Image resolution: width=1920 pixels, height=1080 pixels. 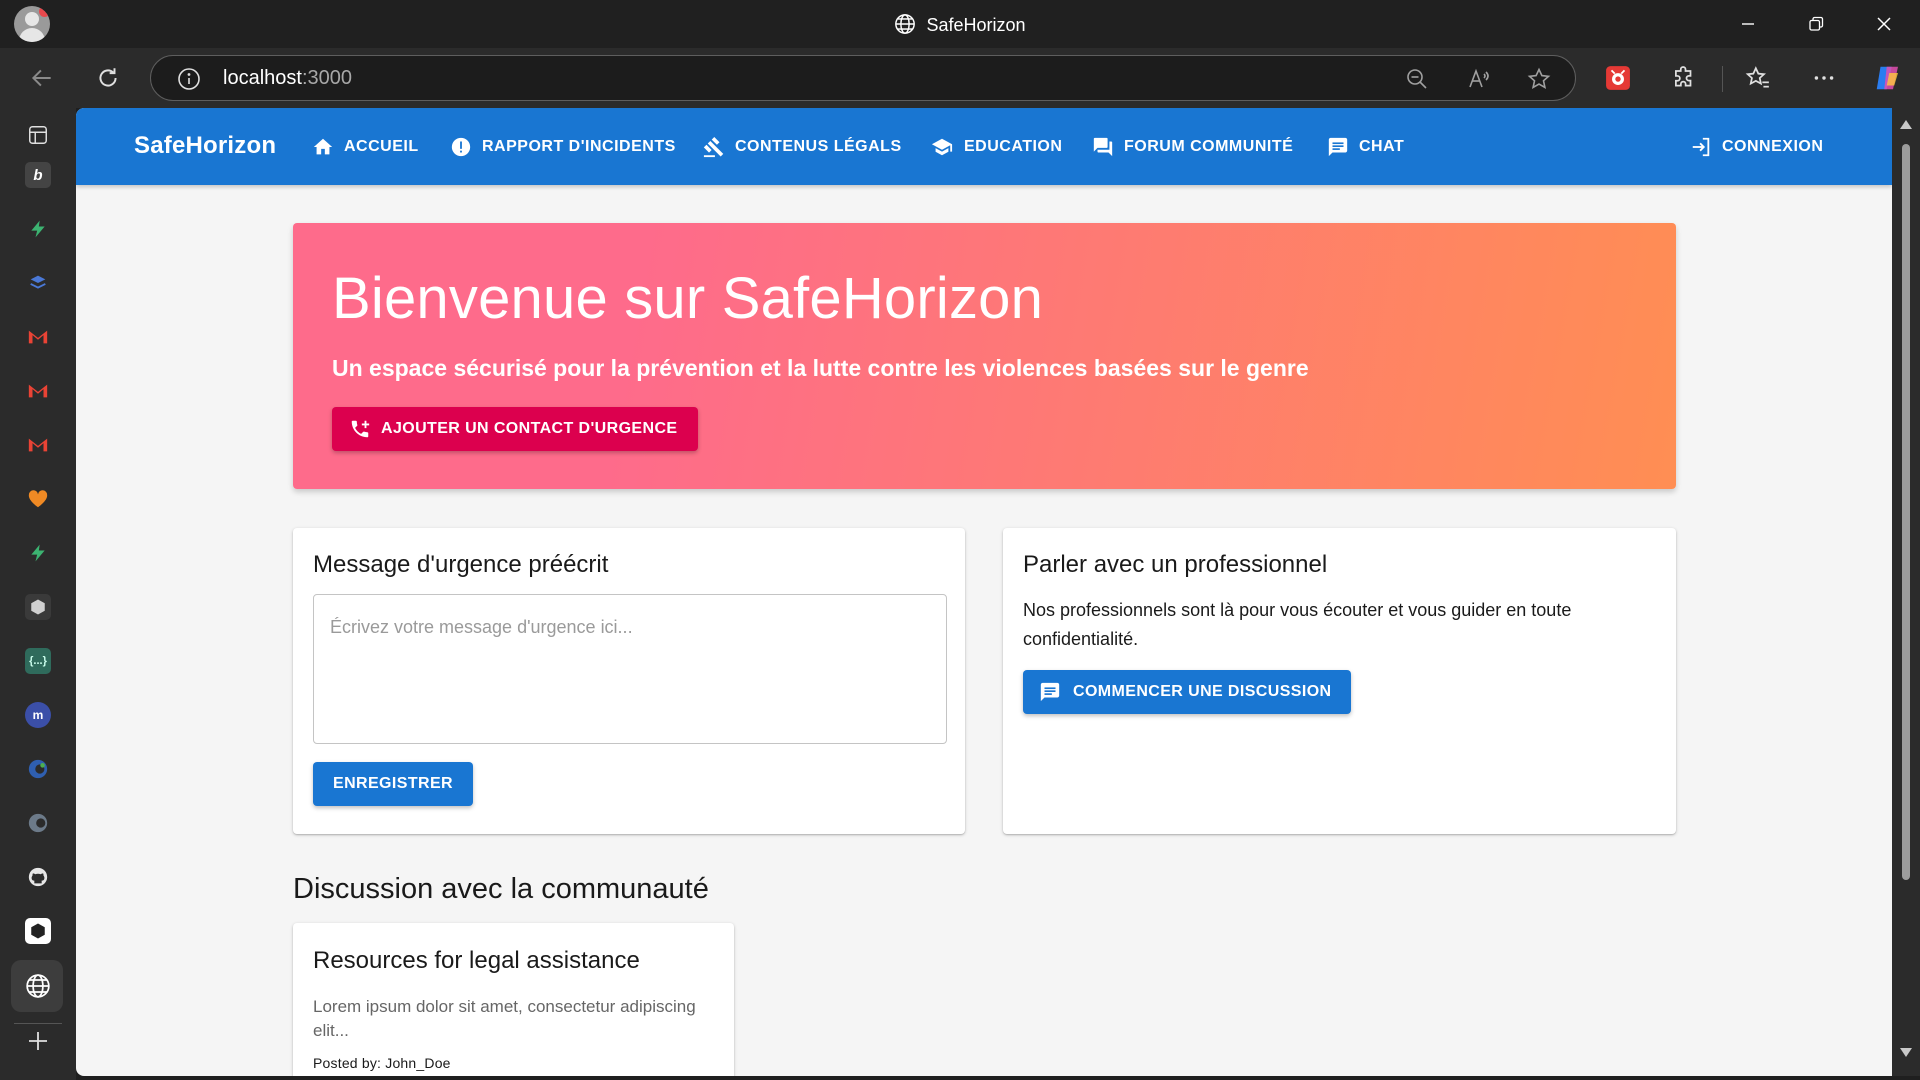 I want to click on extension-red-button, so click(x=1618, y=78).